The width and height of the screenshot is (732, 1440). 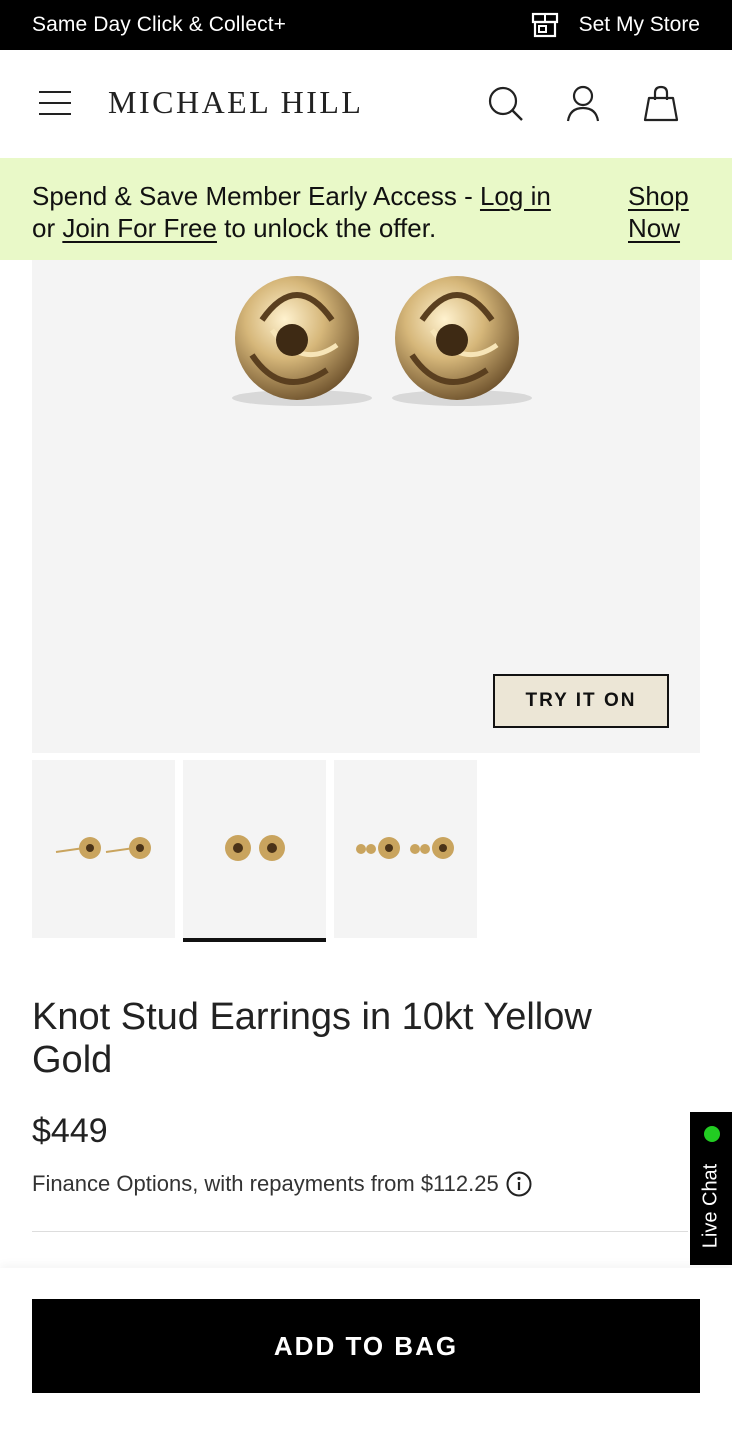 I want to click on login-link: Log in, so click(x=515, y=196).